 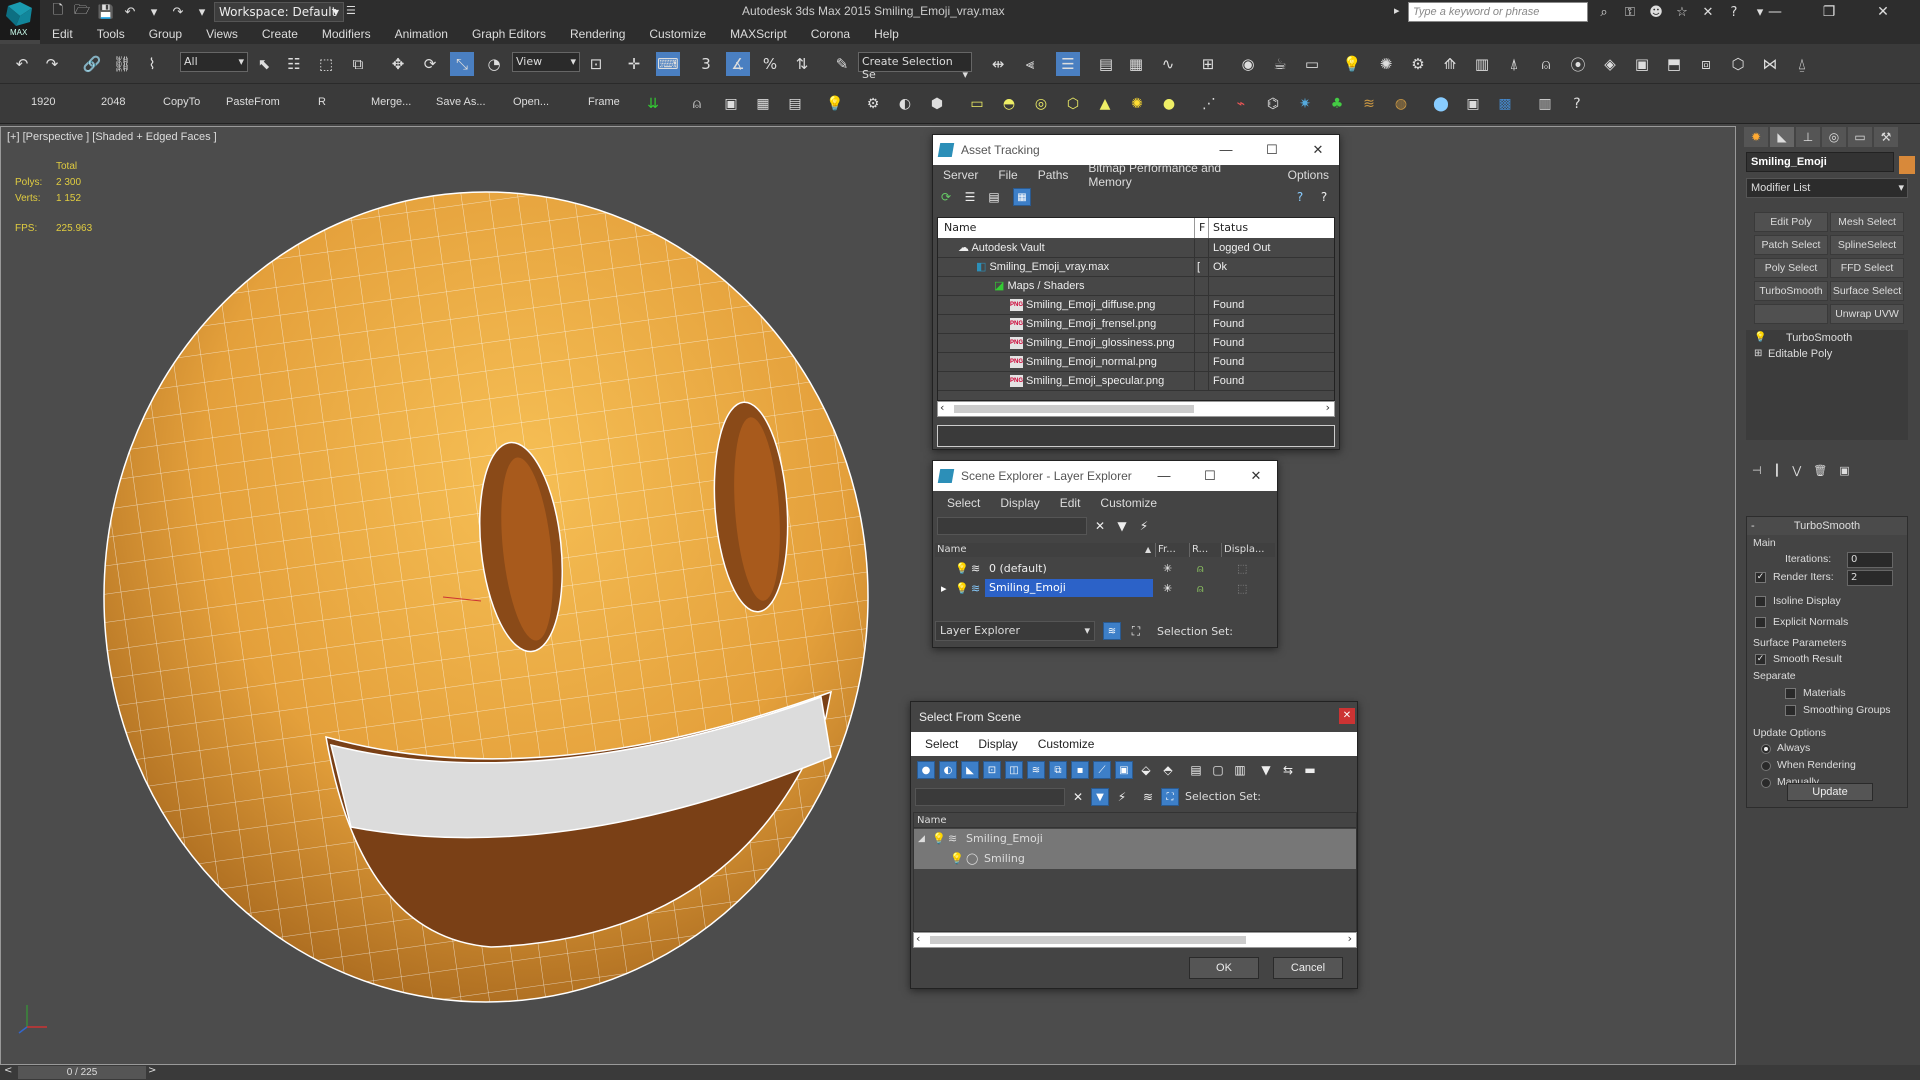 What do you see at coordinates (1068, 64) in the screenshot?
I see `toggle-scene-explorer-icon: ☰` at bounding box center [1068, 64].